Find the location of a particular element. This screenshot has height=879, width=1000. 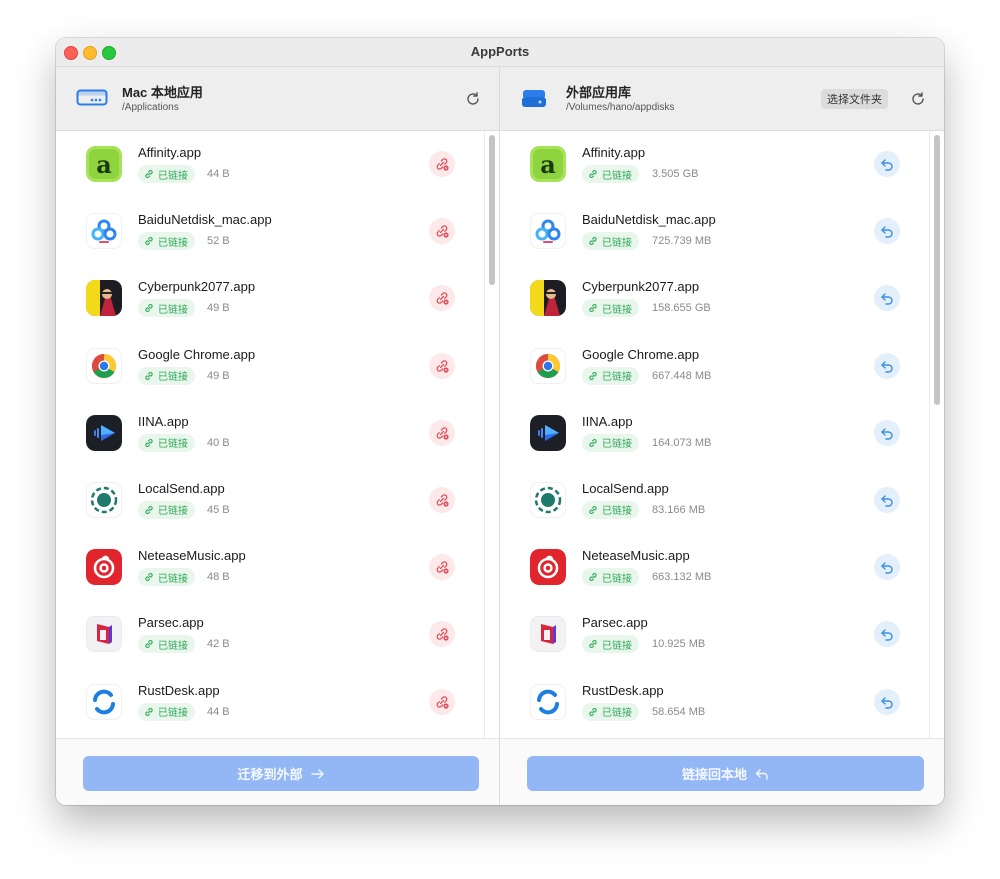

local-pane-footer: 迁移到外部 is located at coordinates (277, 771).